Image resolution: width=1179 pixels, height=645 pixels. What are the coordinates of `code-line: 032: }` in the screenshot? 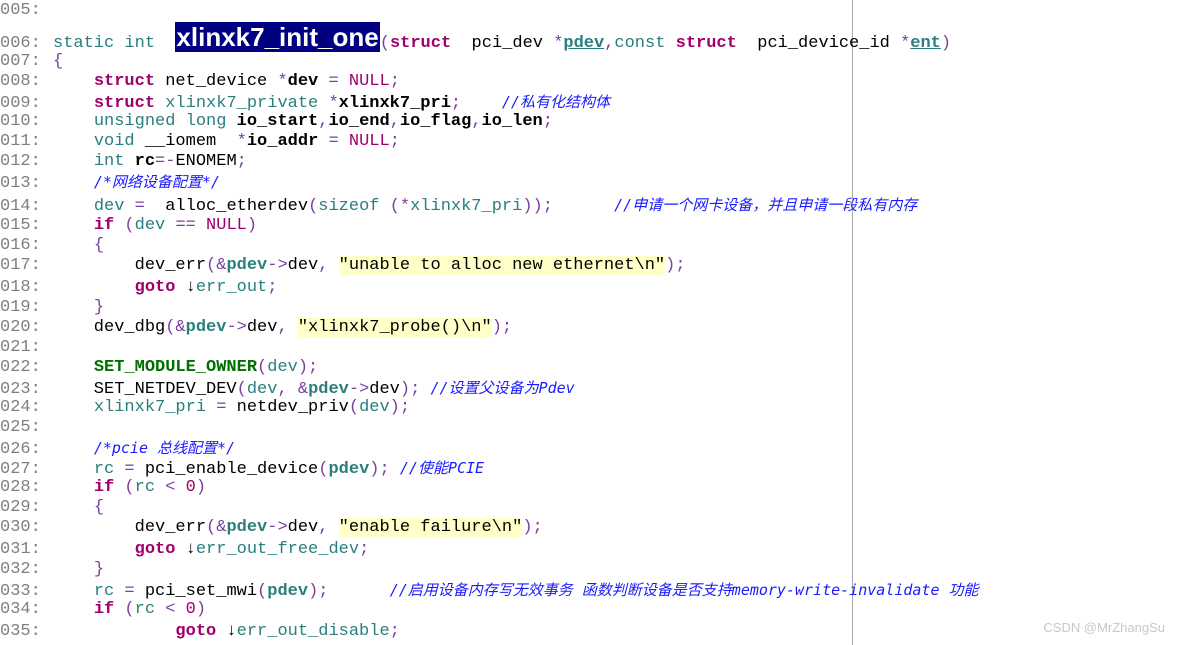 It's located at (52, 570).